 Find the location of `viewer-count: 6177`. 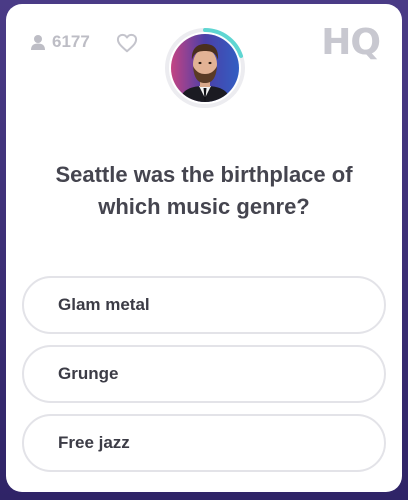

viewer-count: 6177 is located at coordinates (60, 42).